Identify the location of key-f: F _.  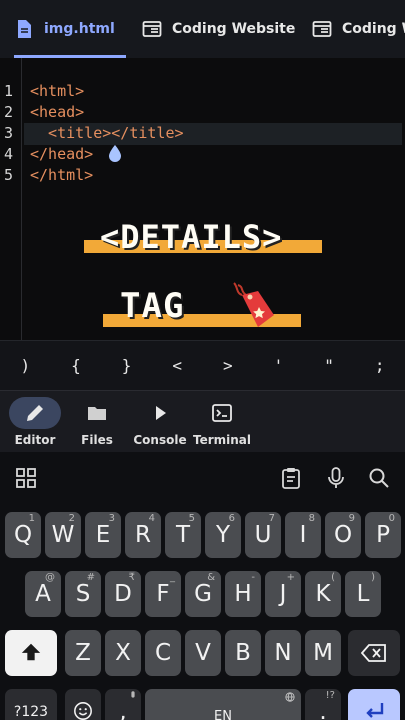
(163, 594).